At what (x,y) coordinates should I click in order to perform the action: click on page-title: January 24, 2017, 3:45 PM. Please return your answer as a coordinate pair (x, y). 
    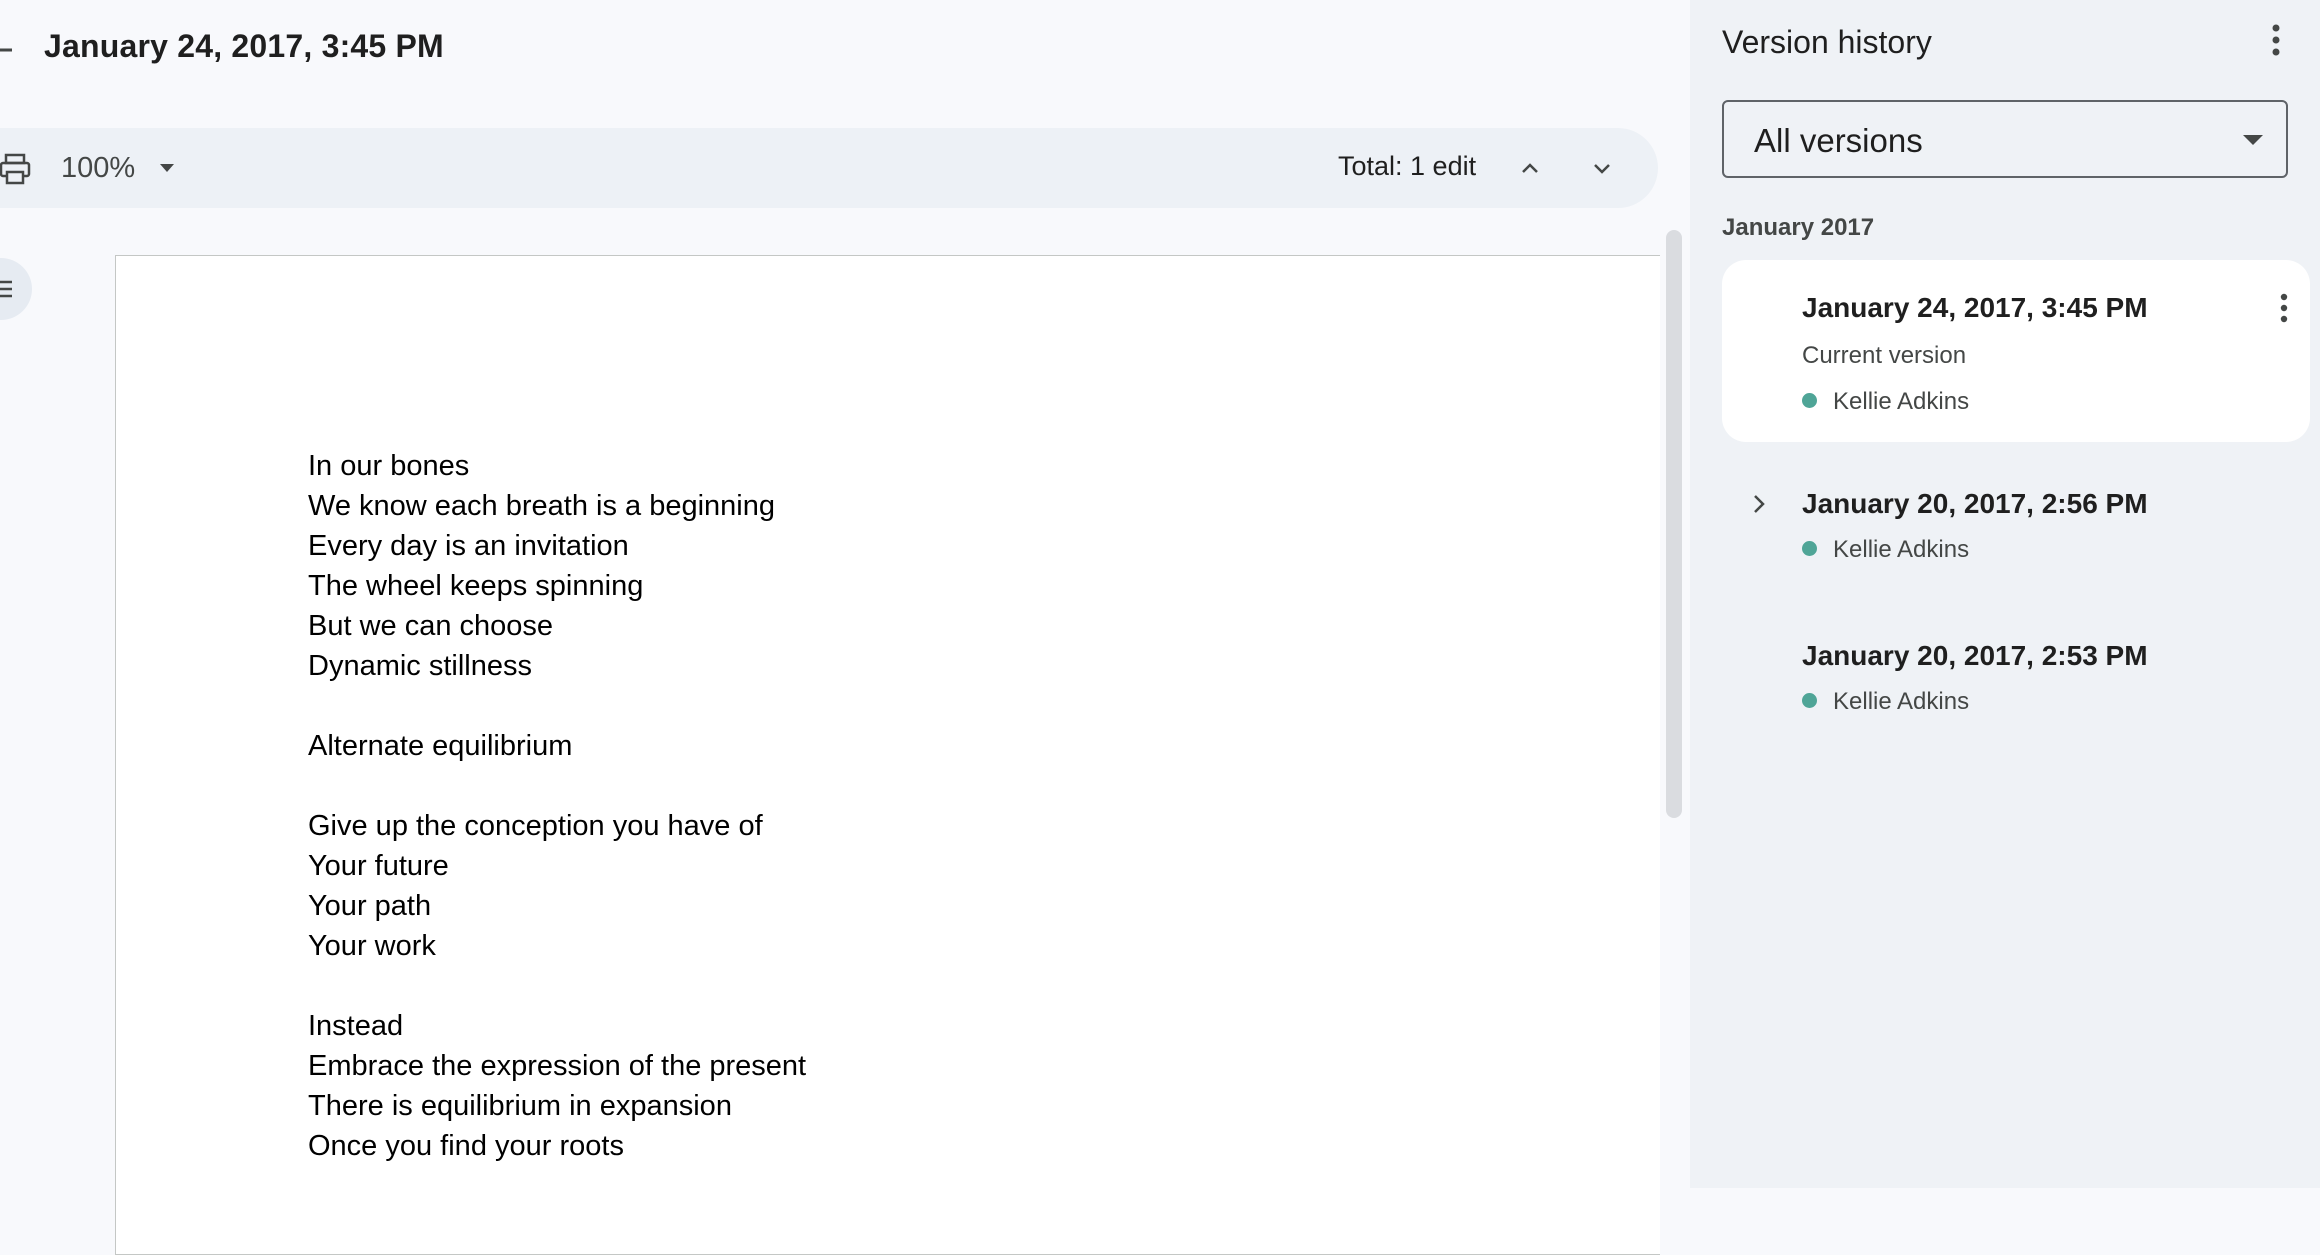
    Looking at the image, I should click on (244, 46).